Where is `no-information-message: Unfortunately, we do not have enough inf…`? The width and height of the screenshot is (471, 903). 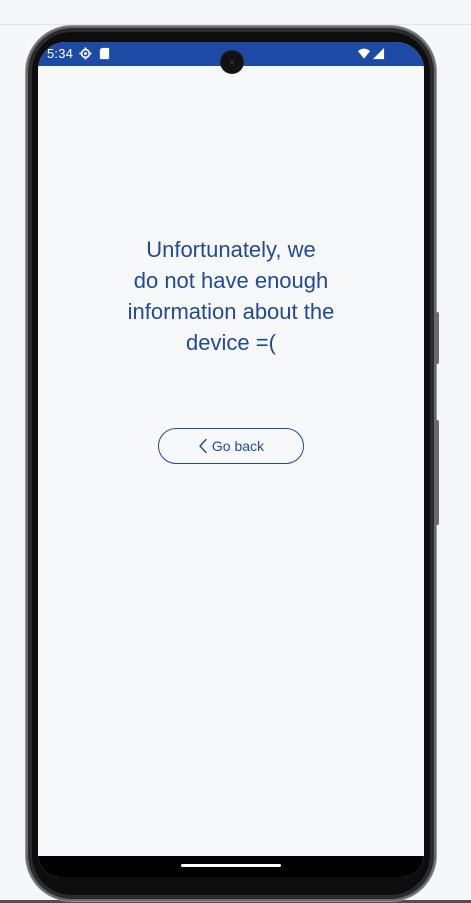 no-information-message: Unfortunately, we do not have enough inf… is located at coordinates (231, 296).